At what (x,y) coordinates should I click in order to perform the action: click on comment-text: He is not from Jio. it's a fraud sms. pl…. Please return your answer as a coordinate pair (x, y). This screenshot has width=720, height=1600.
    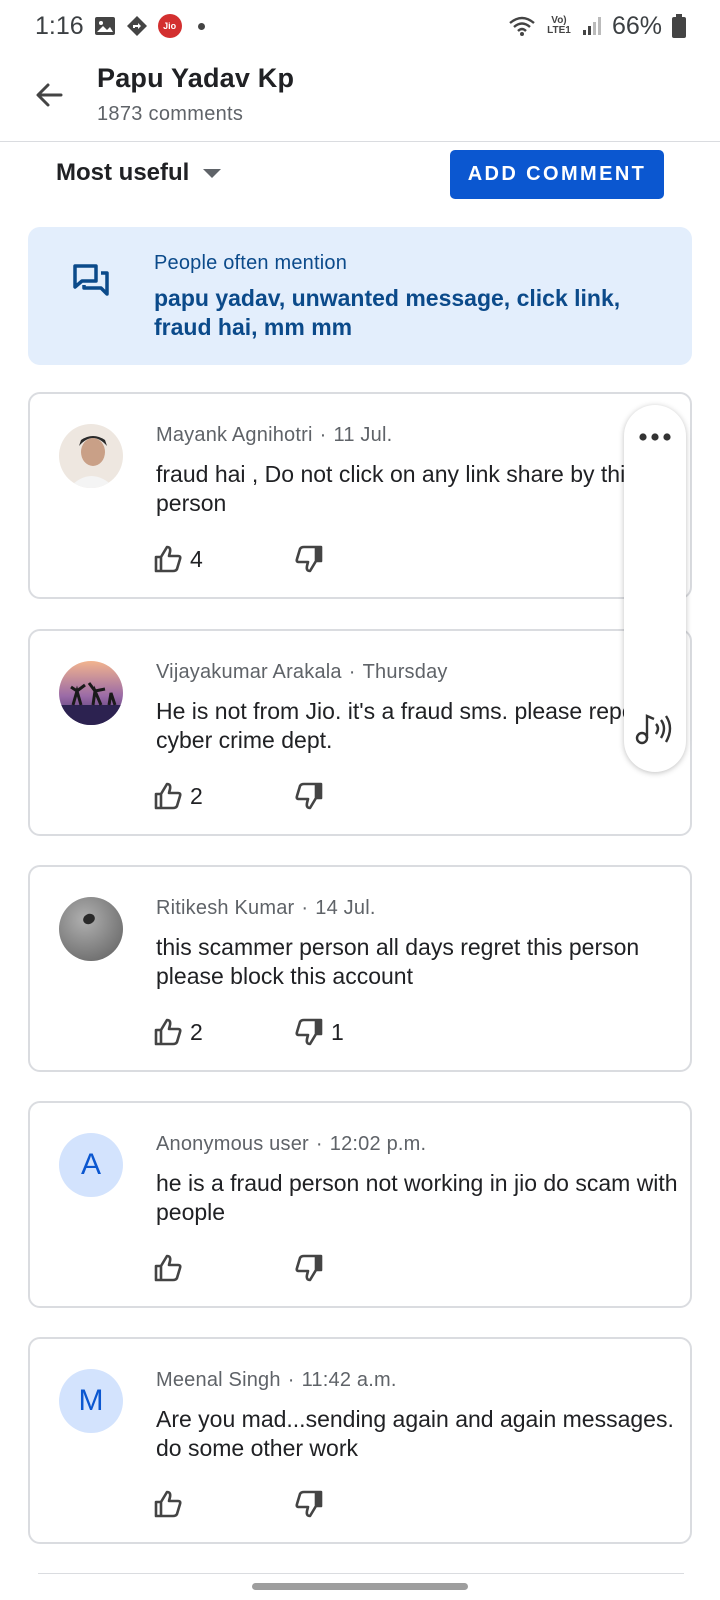
    Looking at the image, I should click on (415, 725).